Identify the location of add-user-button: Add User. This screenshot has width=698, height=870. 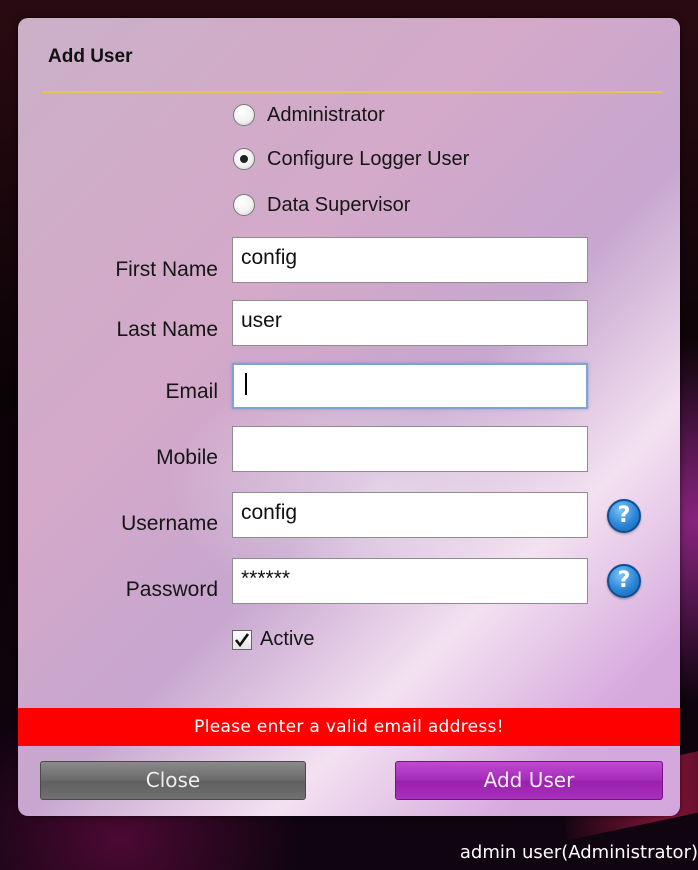
(529, 780).